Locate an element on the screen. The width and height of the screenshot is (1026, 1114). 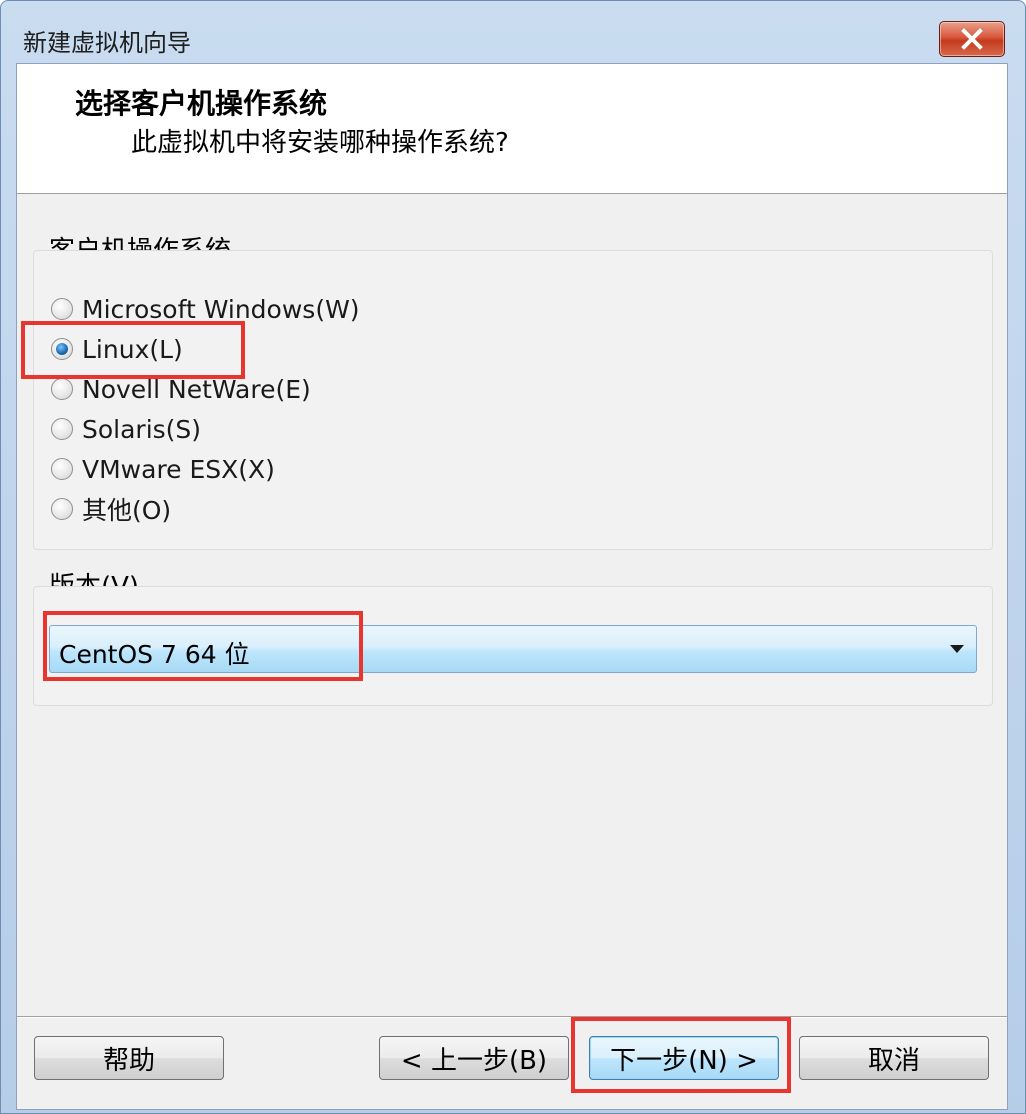
radio-option-esx: VMware ESX(X) is located at coordinates (163, 469).